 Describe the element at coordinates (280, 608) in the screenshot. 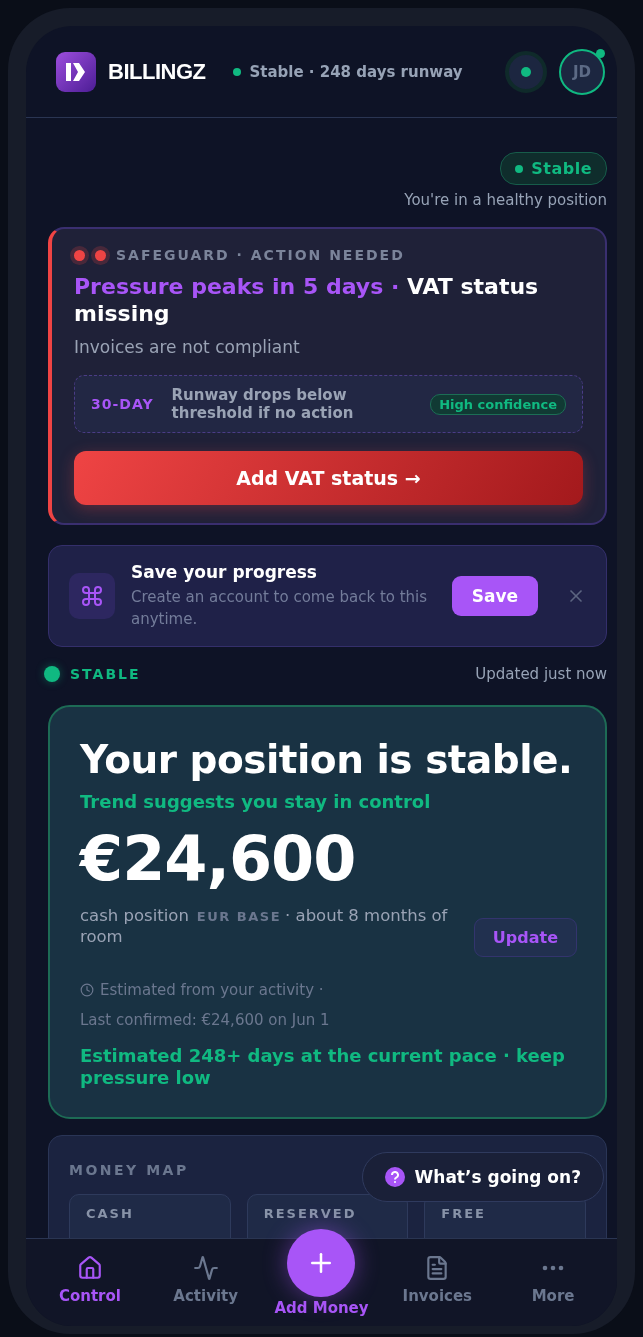

I see `save-description: Create an account to come back to this anytime.` at that location.